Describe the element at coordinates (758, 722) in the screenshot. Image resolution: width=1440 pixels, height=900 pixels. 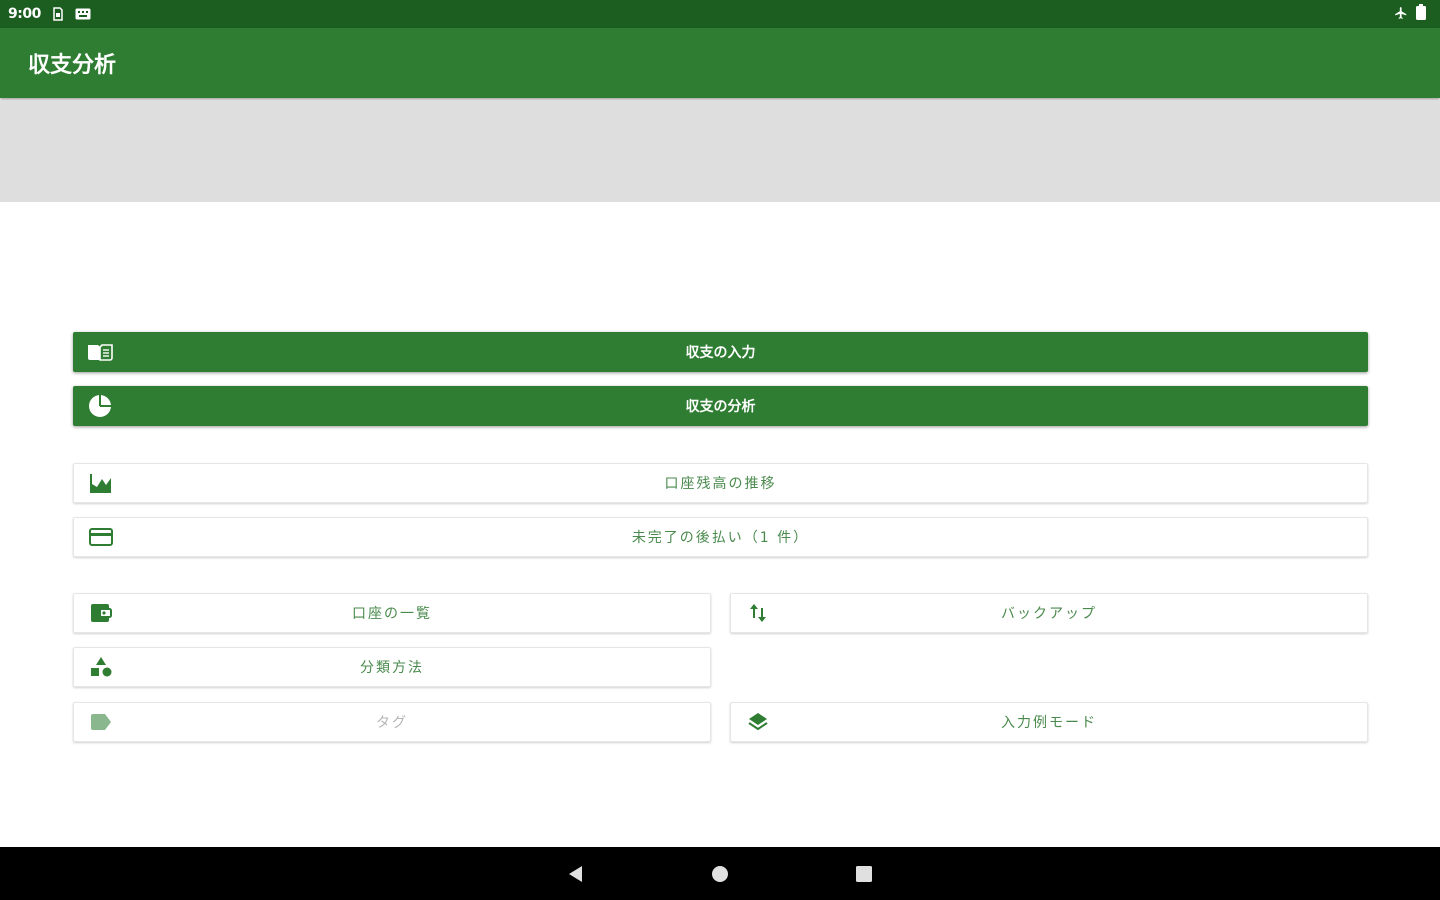
I see `layers-icon` at that location.